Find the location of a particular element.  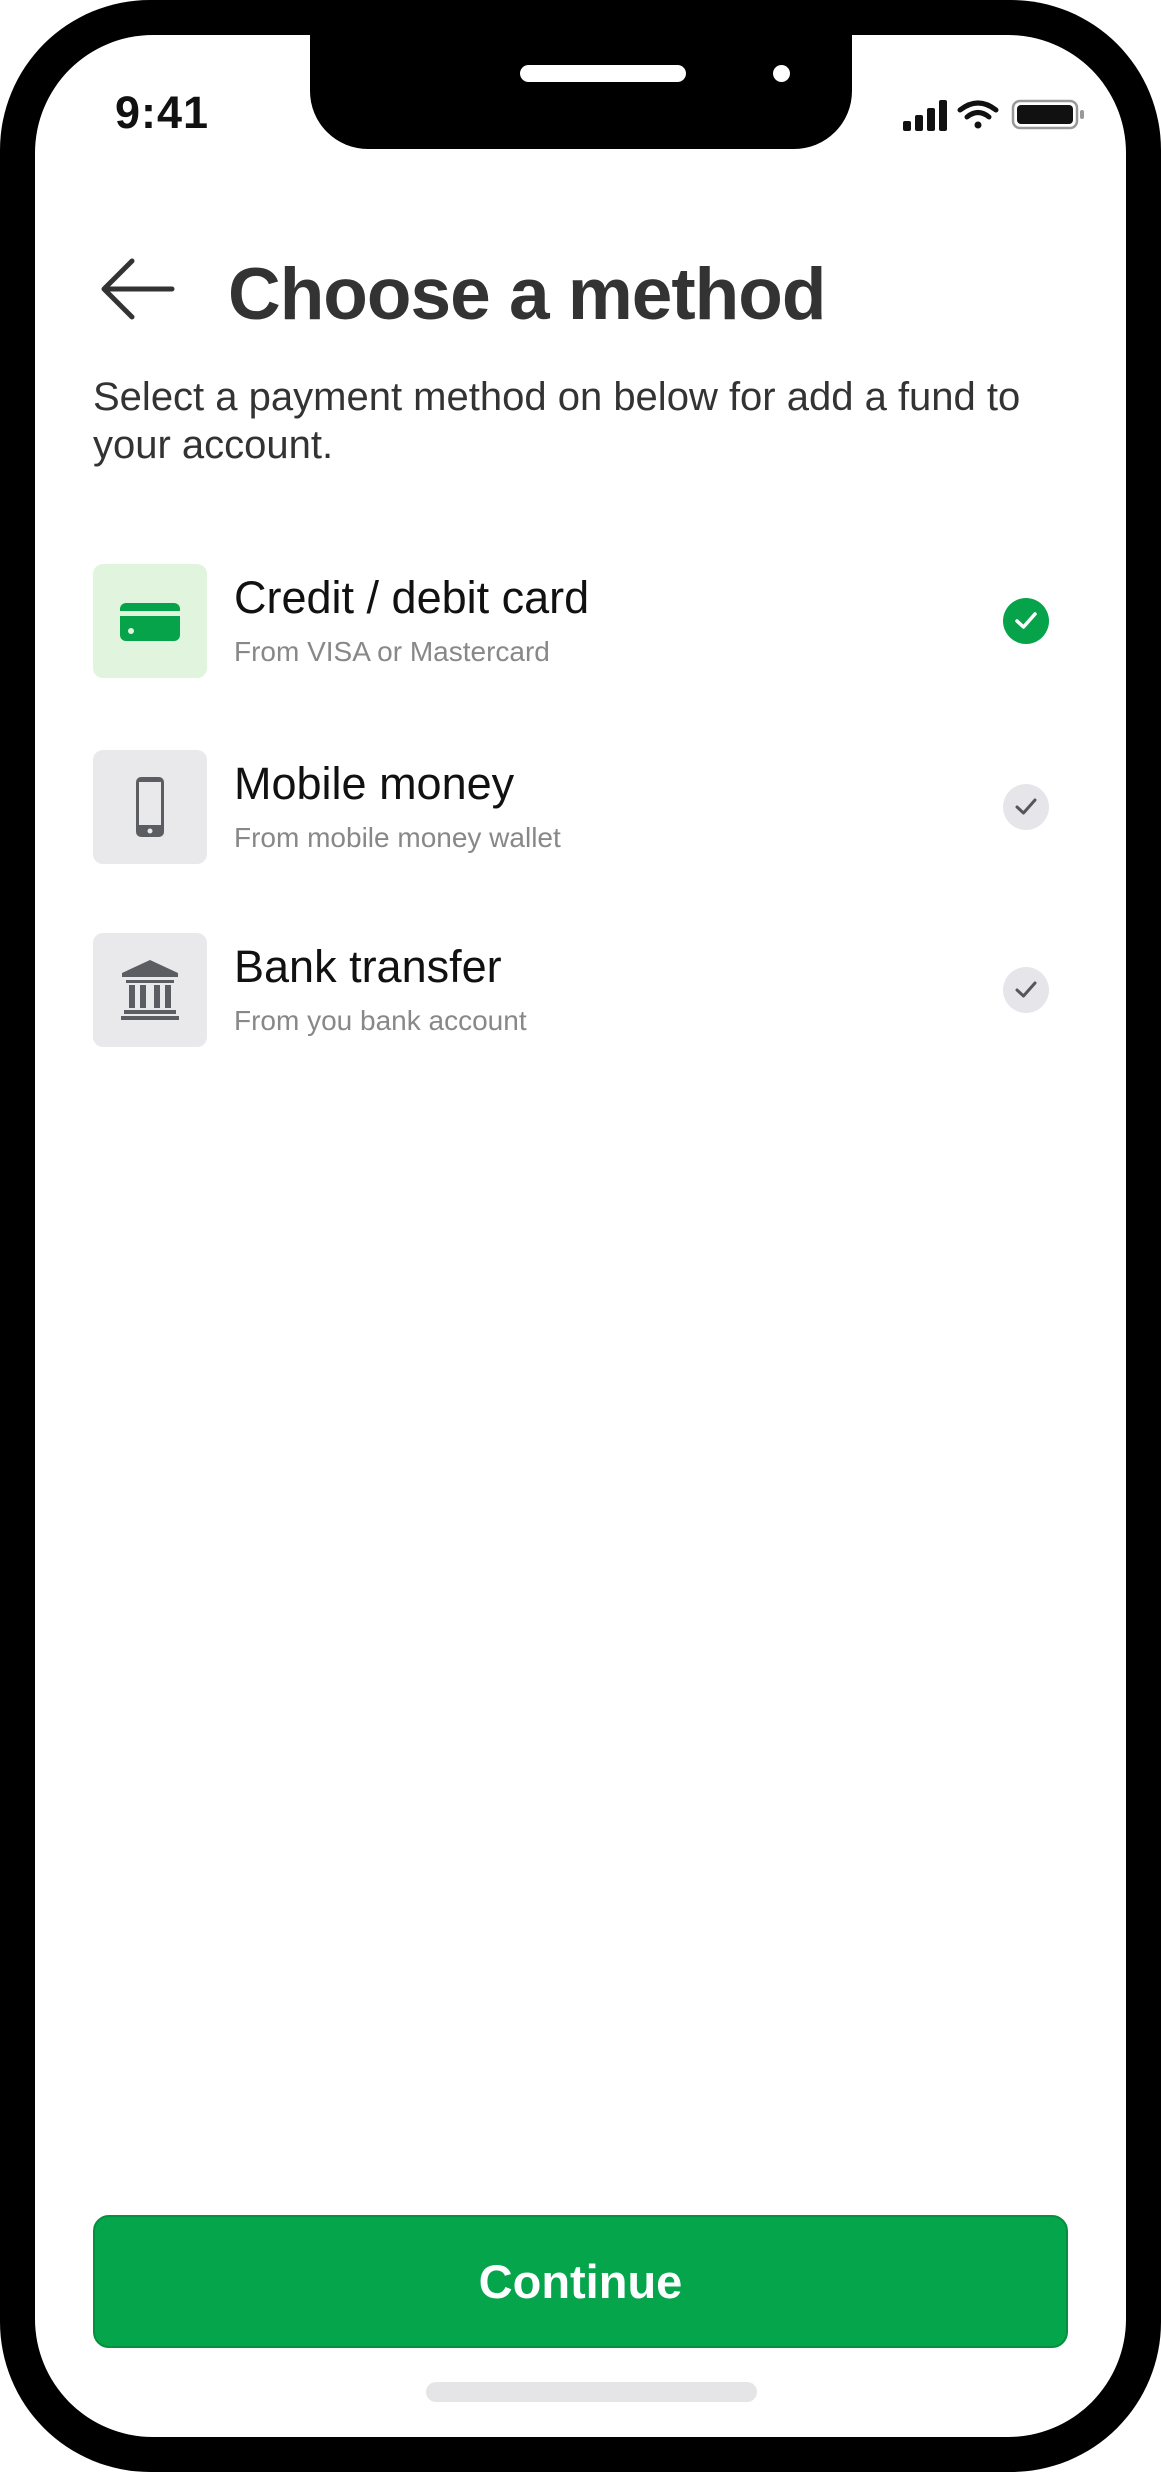

back-button is located at coordinates (138, 289).